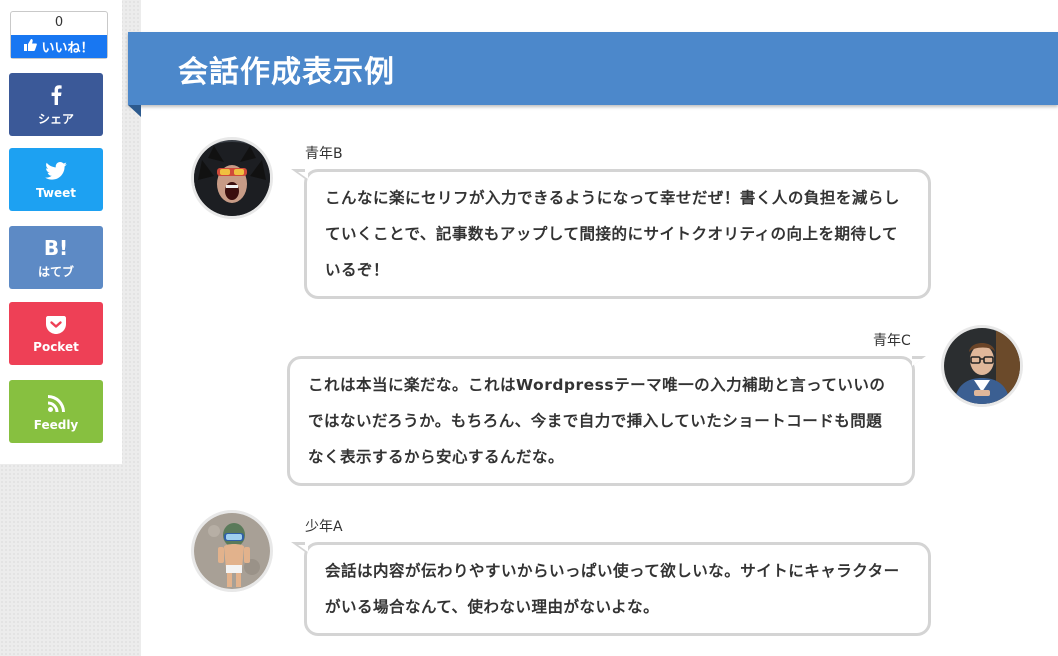 This screenshot has width=1058, height=656. I want to click on hatena-bookmark-button: B! はてブ, so click(56, 257).